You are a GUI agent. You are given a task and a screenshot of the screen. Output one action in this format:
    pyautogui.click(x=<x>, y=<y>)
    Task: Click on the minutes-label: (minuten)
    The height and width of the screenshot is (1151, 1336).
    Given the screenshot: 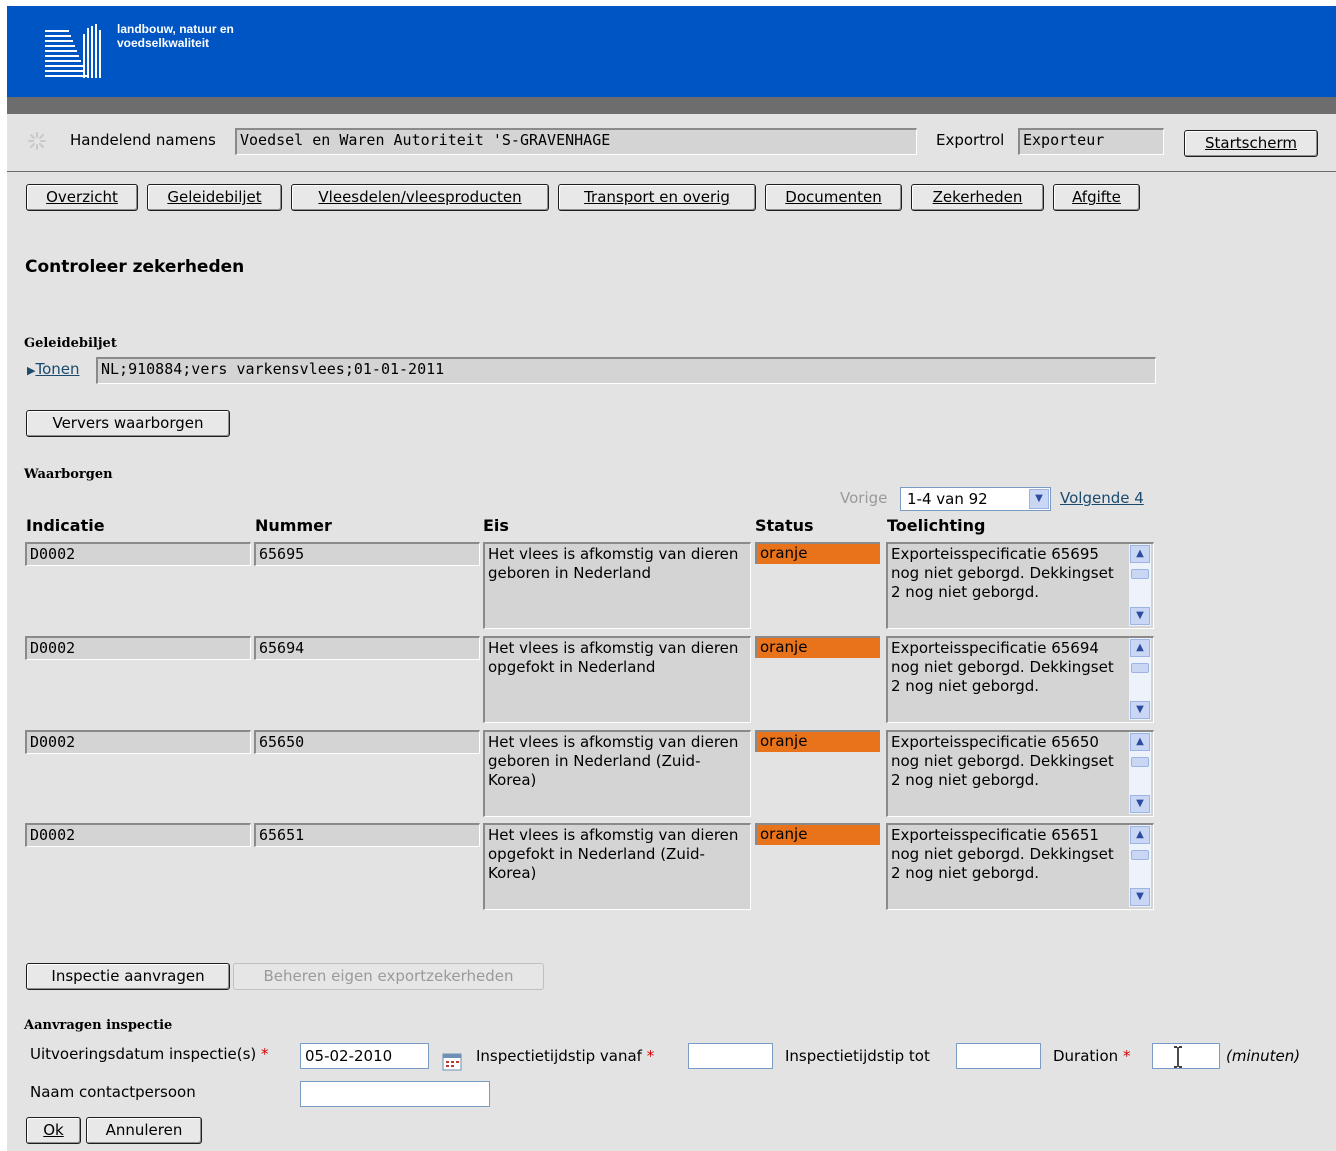 What is the action you would take?
    pyautogui.click(x=1263, y=1056)
    